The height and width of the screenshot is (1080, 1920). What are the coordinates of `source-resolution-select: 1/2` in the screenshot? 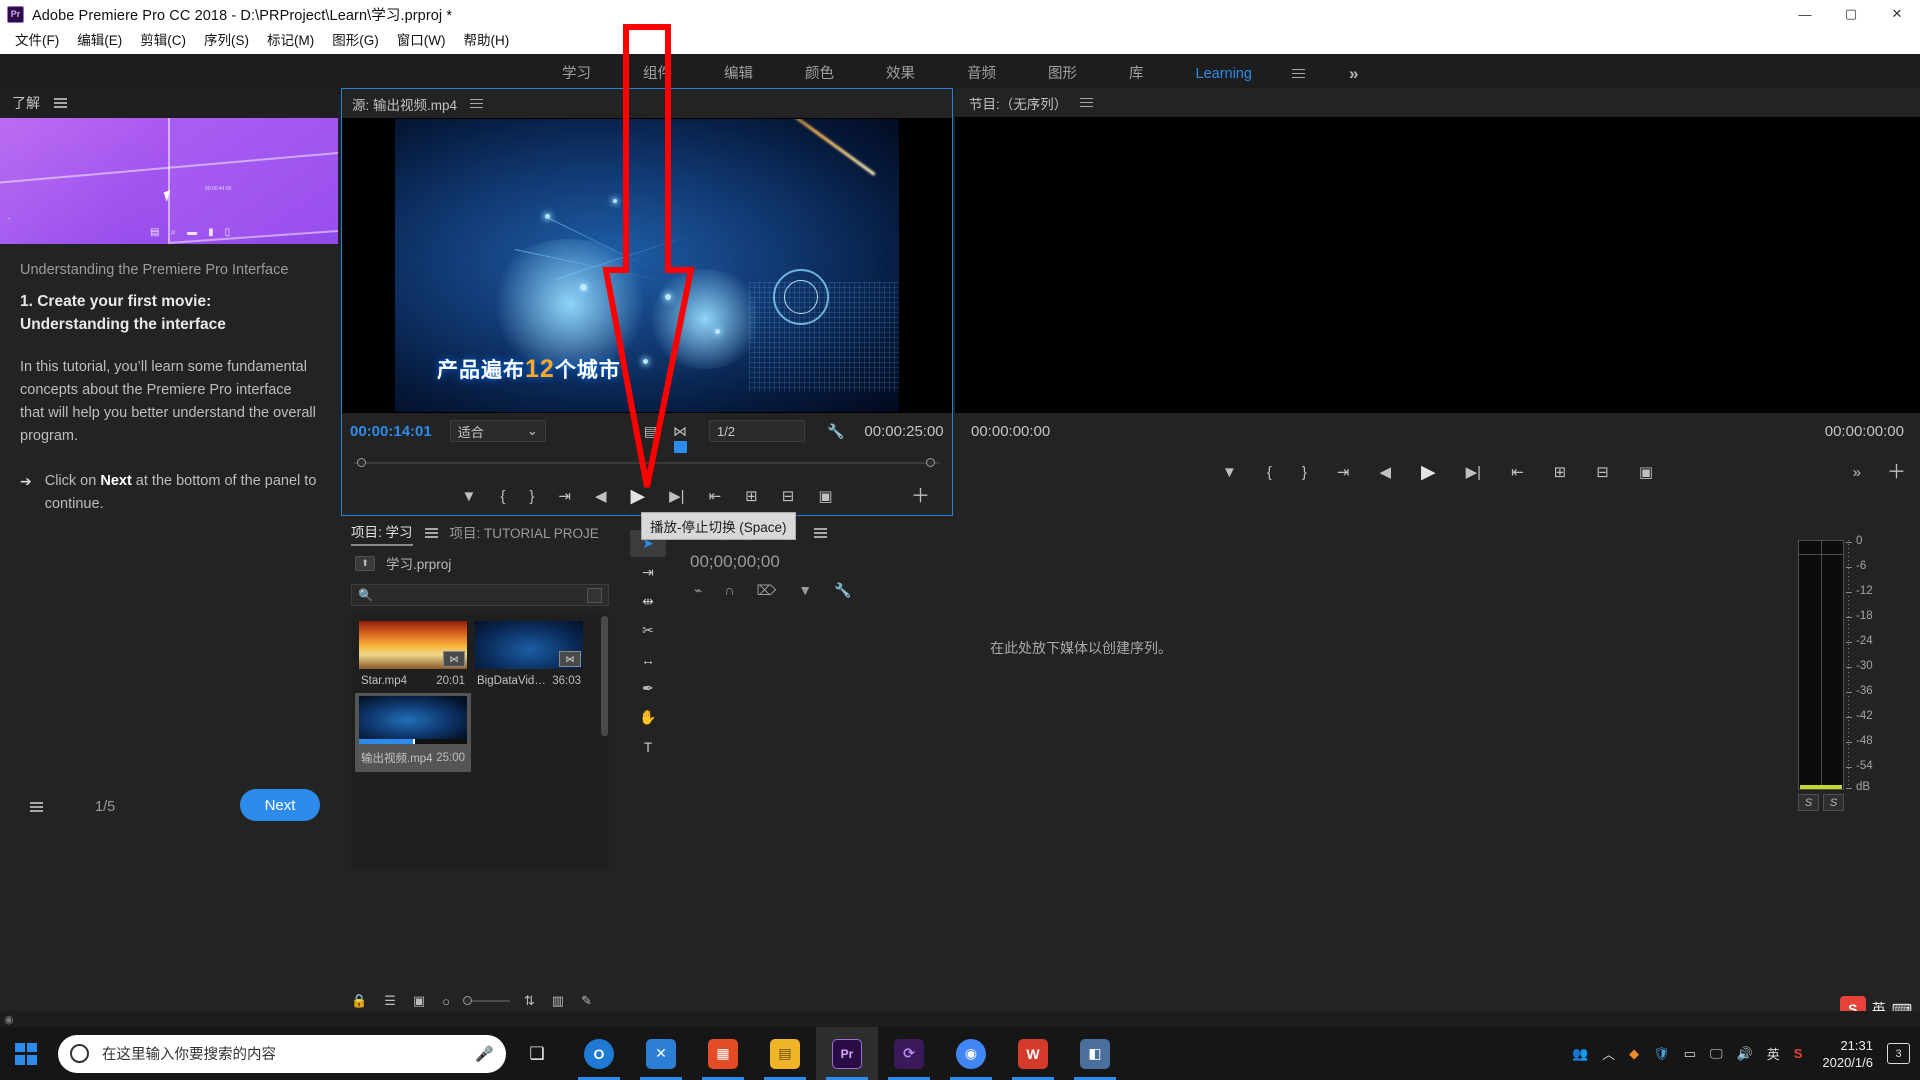 It's located at (756, 431).